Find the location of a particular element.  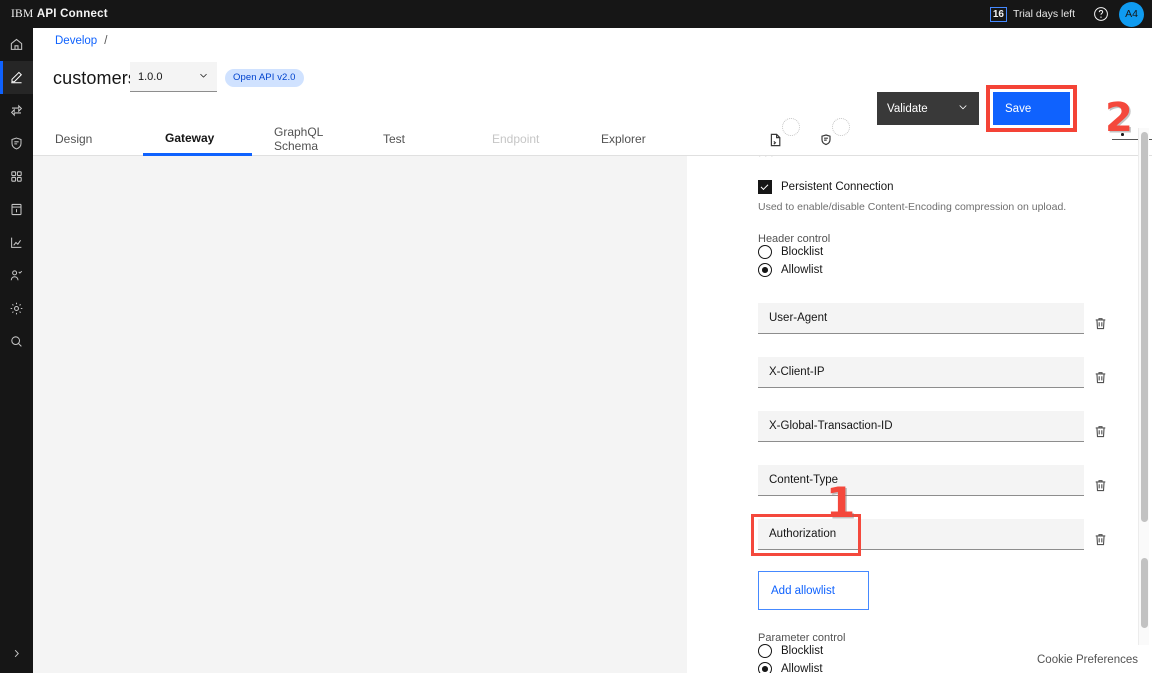

brand-ibm: IBM is located at coordinates (22, 14).